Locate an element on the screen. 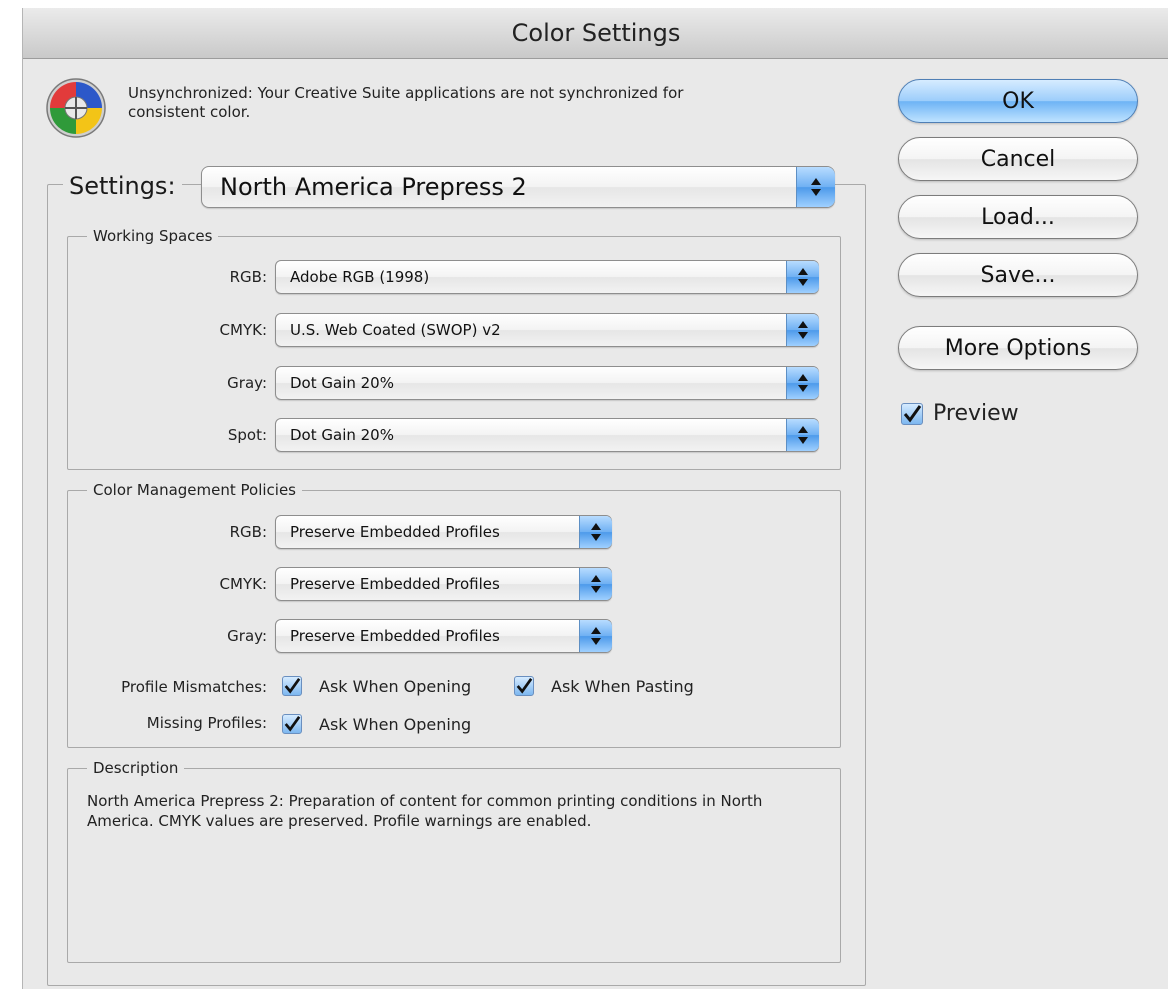  more-options-button: More Options is located at coordinates (1018, 348).